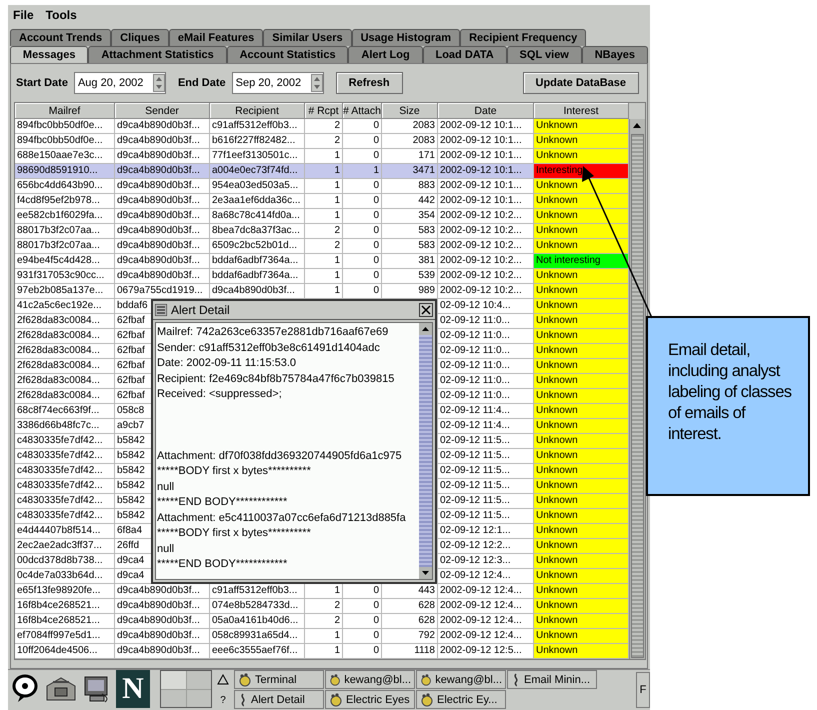 The width and height of the screenshot is (817, 710). Describe the element at coordinates (322, 141) in the screenshot. I see `table-row: 894fbc0bb50df0e... d9ca4b890d0b3f... b616f227ff82482... 2 0 2083 2002-09-12 10:1... Unknown` at that location.